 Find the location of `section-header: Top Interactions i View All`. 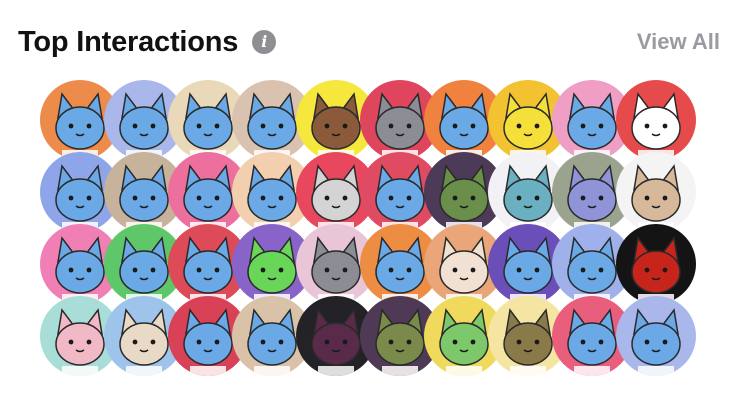

section-header: Top Interactions i View All is located at coordinates (369, 42).